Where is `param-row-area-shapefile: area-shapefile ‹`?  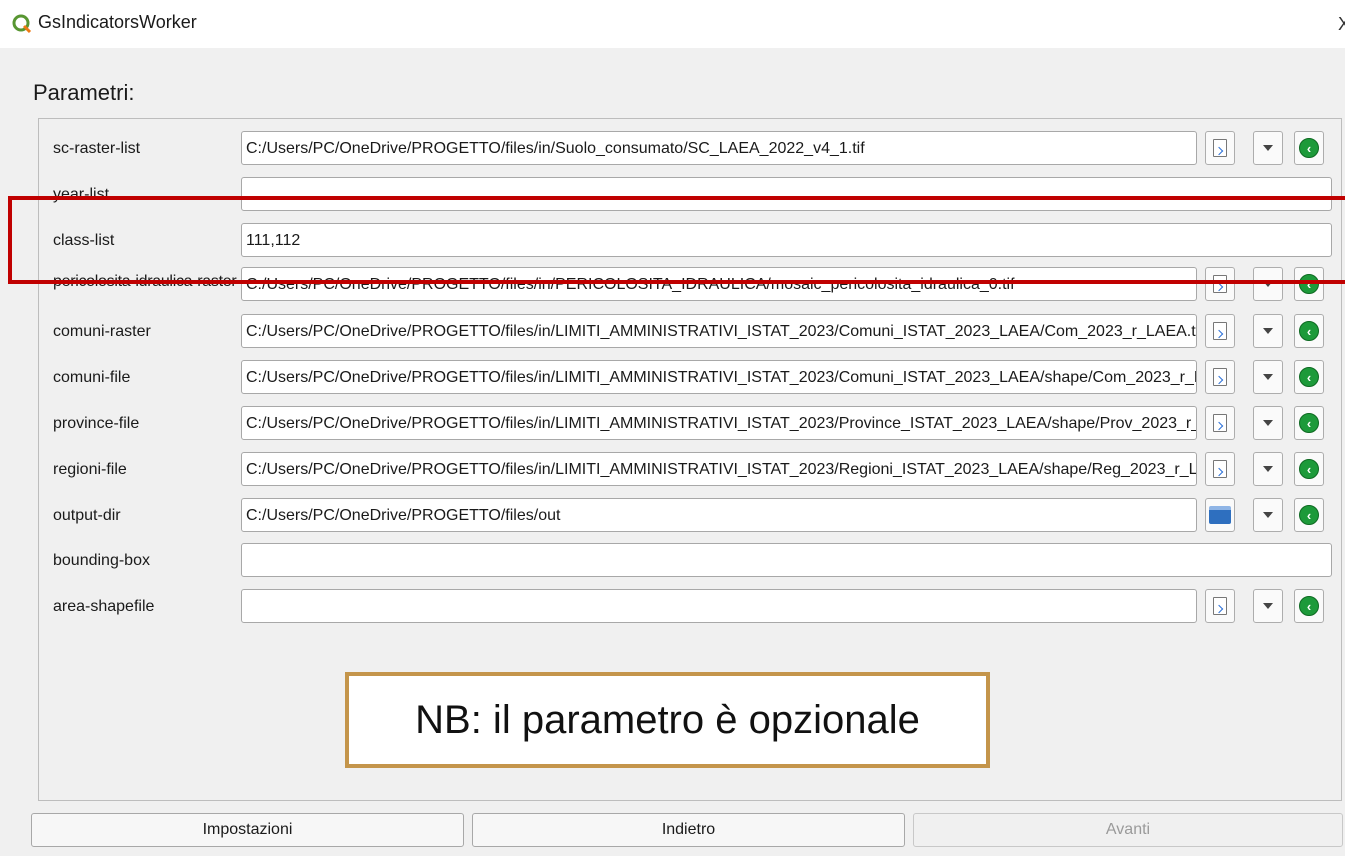
param-row-area-shapefile: area-shapefile ‹ is located at coordinates (691, 607).